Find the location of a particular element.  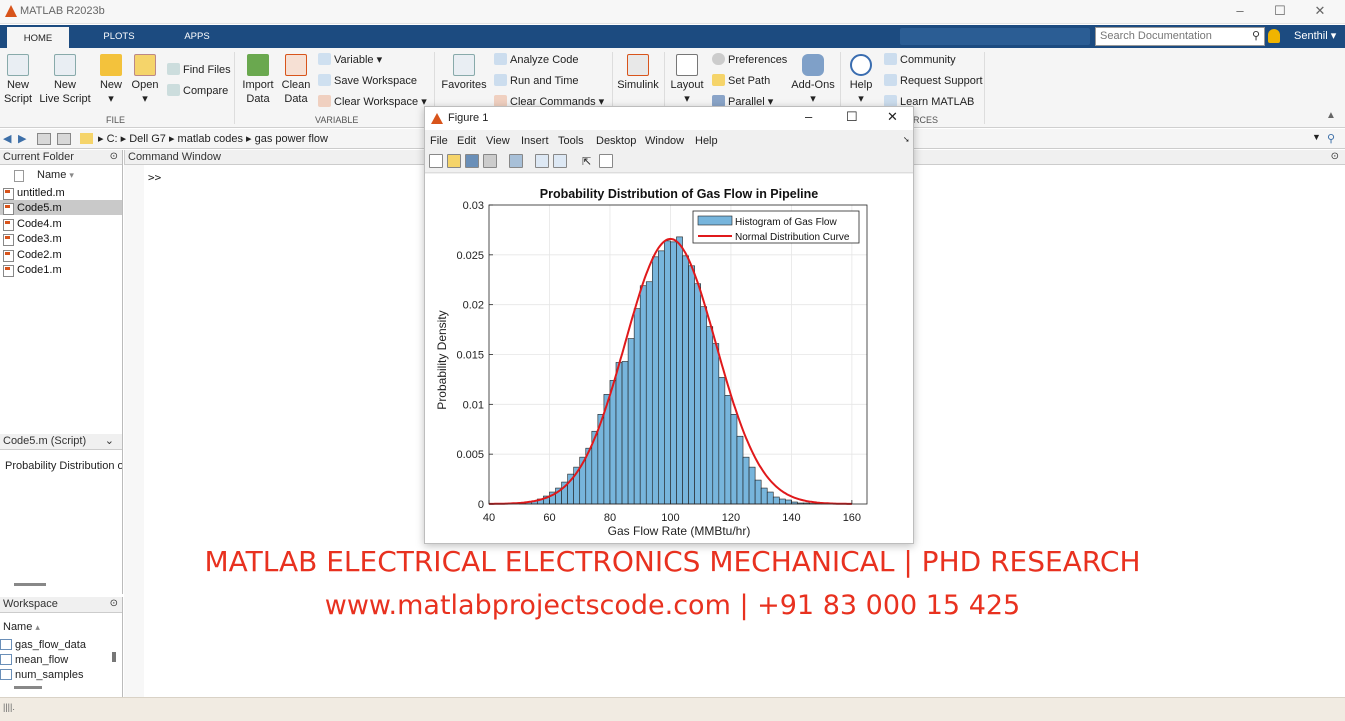

file-code4: Code4.m is located at coordinates (32, 224).